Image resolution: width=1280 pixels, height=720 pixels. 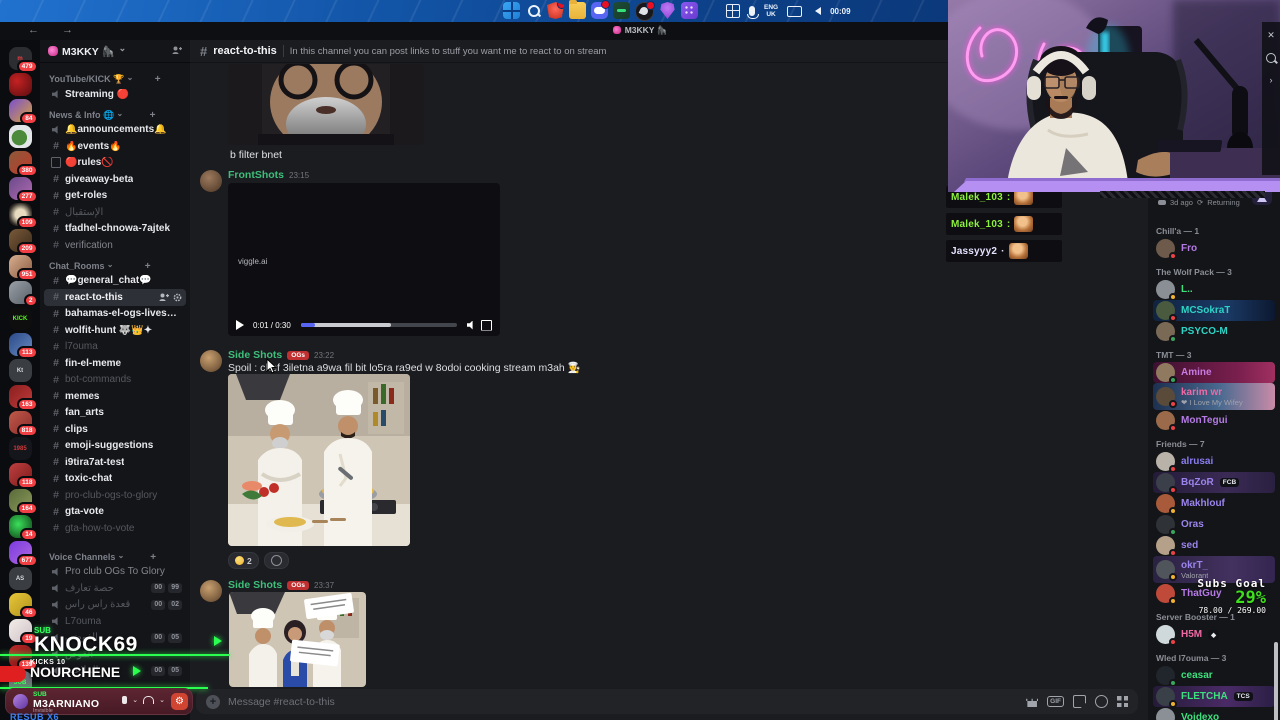 I want to click on member-row: Wled l7ouma — 3, so click(x=1214, y=655).